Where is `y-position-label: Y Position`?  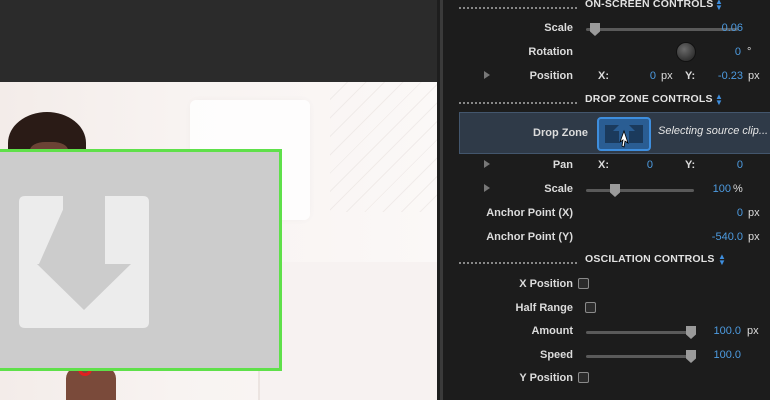 y-position-label: Y Position is located at coordinates (546, 378).